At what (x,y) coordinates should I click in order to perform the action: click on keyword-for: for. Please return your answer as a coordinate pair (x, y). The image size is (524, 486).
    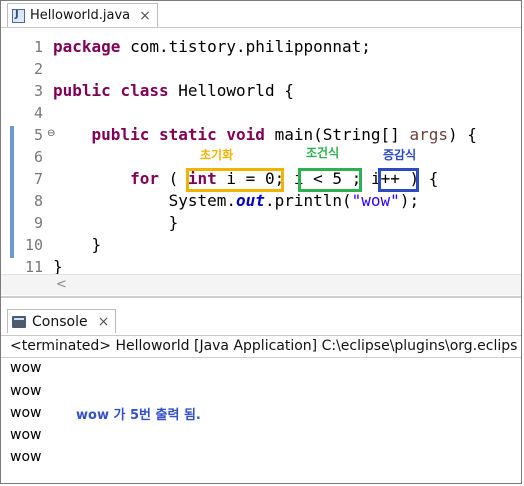
    Looking at the image, I should click on (144, 178).